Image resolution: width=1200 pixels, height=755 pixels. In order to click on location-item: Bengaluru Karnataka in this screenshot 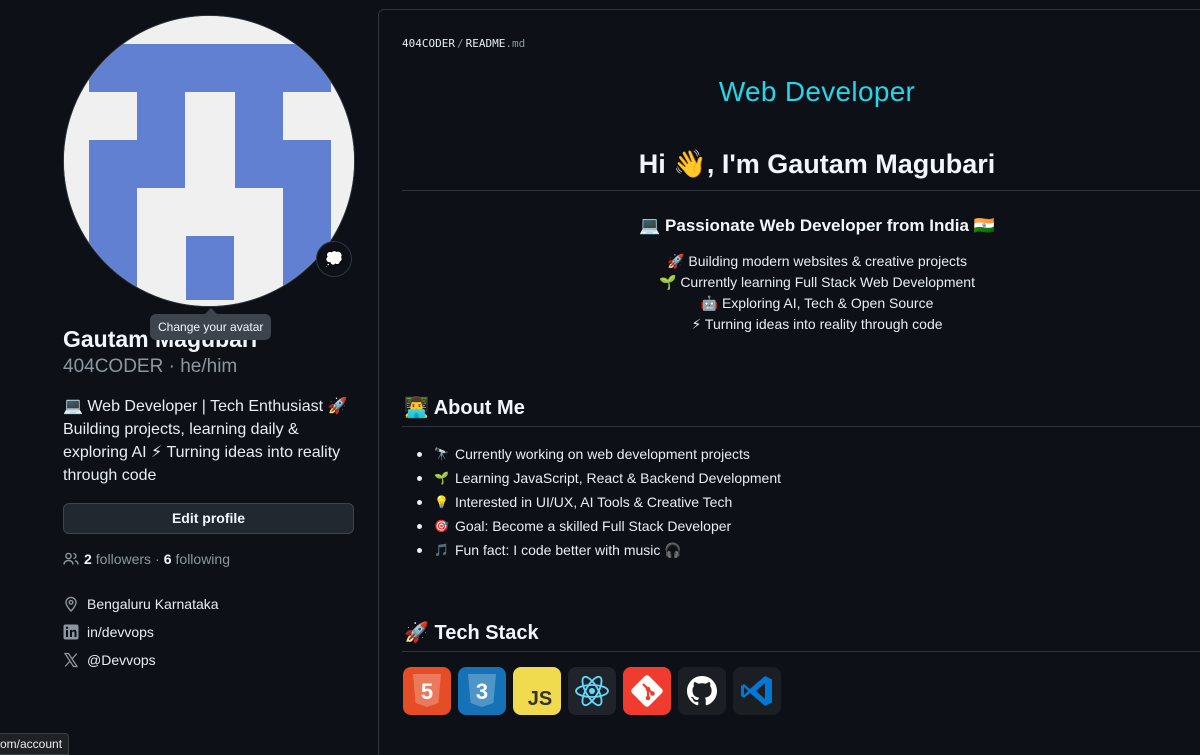, I will do `click(141, 604)`.